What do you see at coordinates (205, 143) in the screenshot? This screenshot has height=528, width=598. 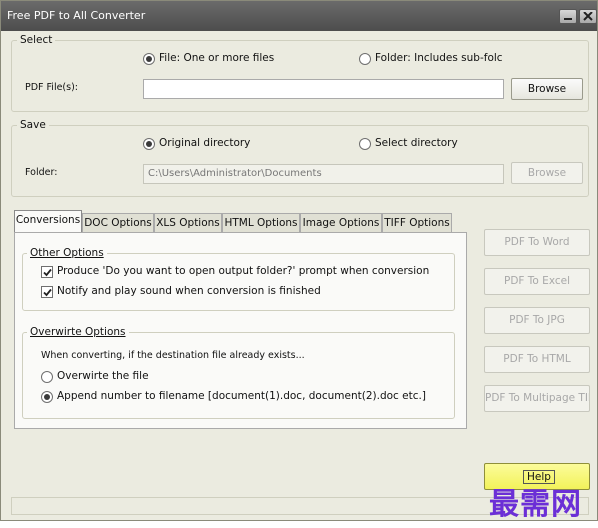 I see `original-directory-label: Original directory` at bounding box center [205, 143].